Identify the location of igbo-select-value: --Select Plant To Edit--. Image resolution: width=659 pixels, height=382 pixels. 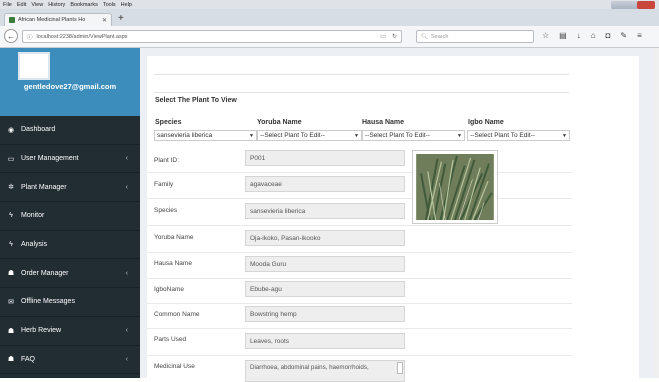
(502, 135).